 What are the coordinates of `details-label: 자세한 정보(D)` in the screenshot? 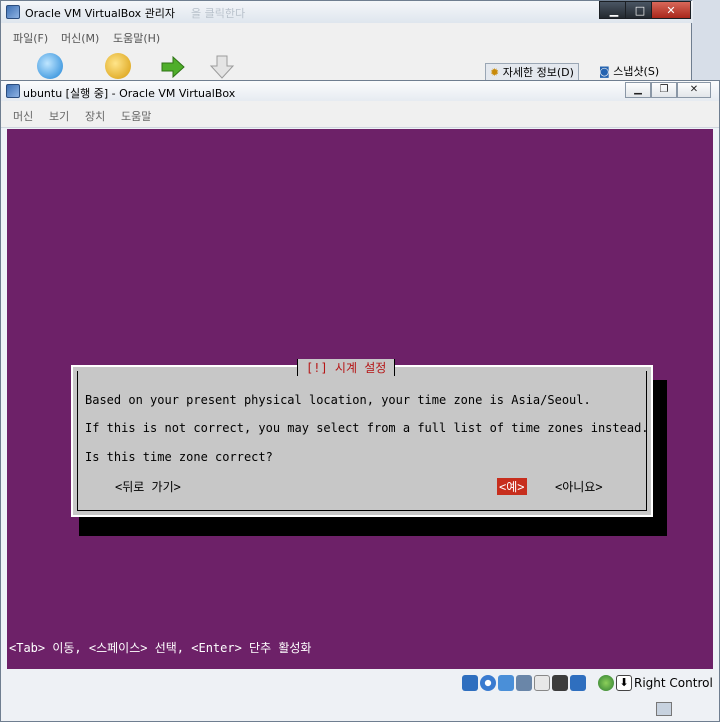 It's located at (538, 72).